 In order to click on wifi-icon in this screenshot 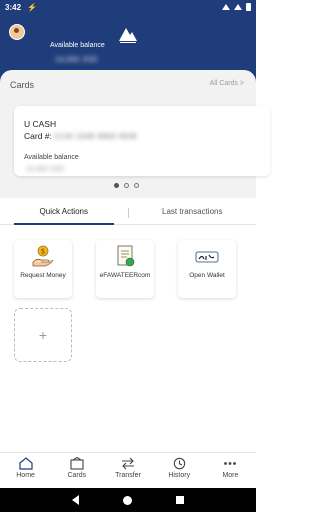, I will do `click(226, 7)`.